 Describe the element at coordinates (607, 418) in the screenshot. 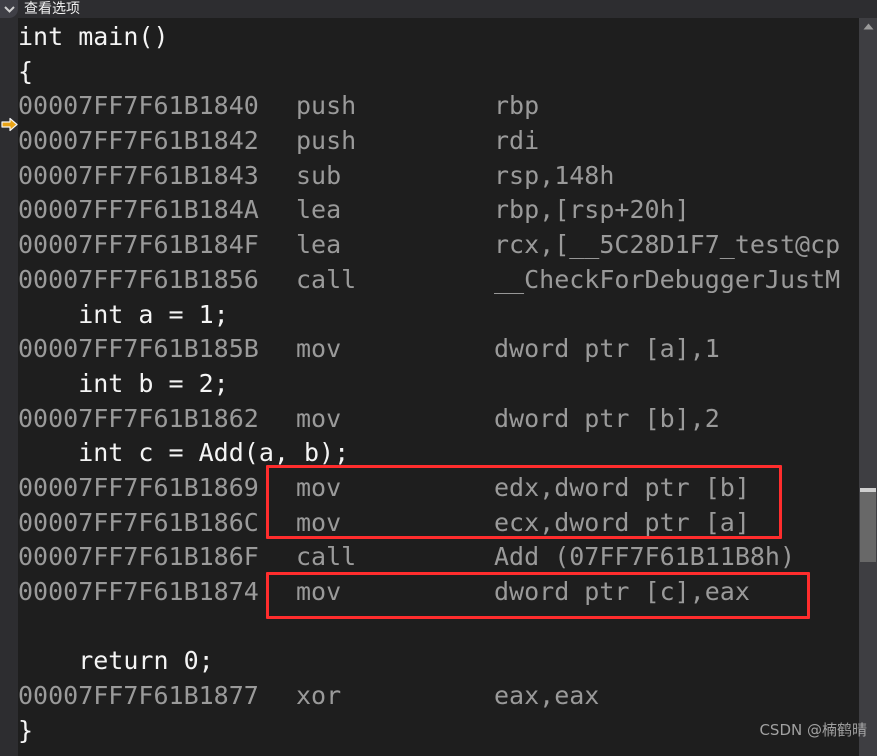

I see `instruction-operands: dword ptr [b],2` at that location.